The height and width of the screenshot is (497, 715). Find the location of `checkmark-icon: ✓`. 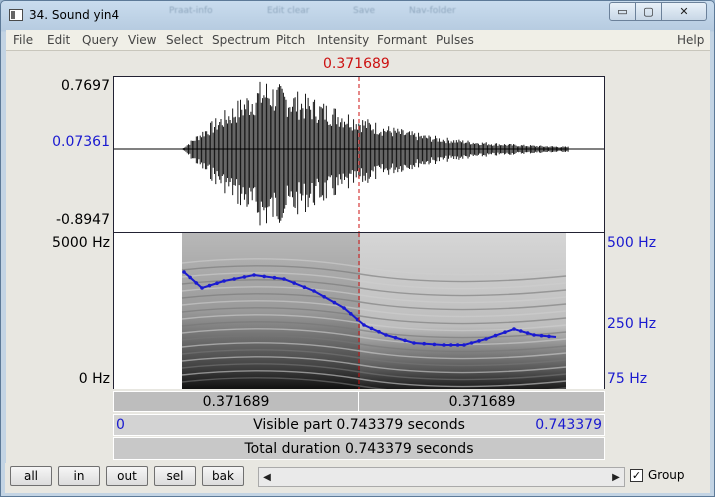

checkmark-icon: ✓ is located at coordinates (636, 475).